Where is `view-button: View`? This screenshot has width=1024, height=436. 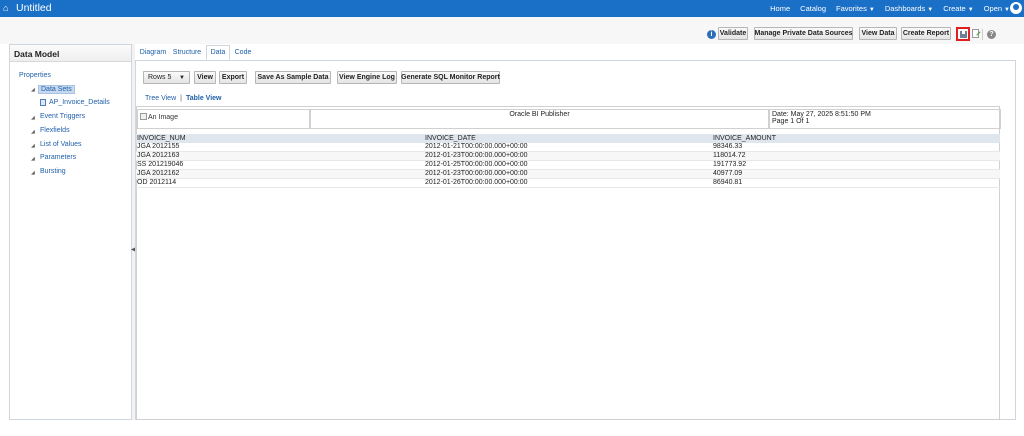
view-button: View is located at coordinates (205, 77).